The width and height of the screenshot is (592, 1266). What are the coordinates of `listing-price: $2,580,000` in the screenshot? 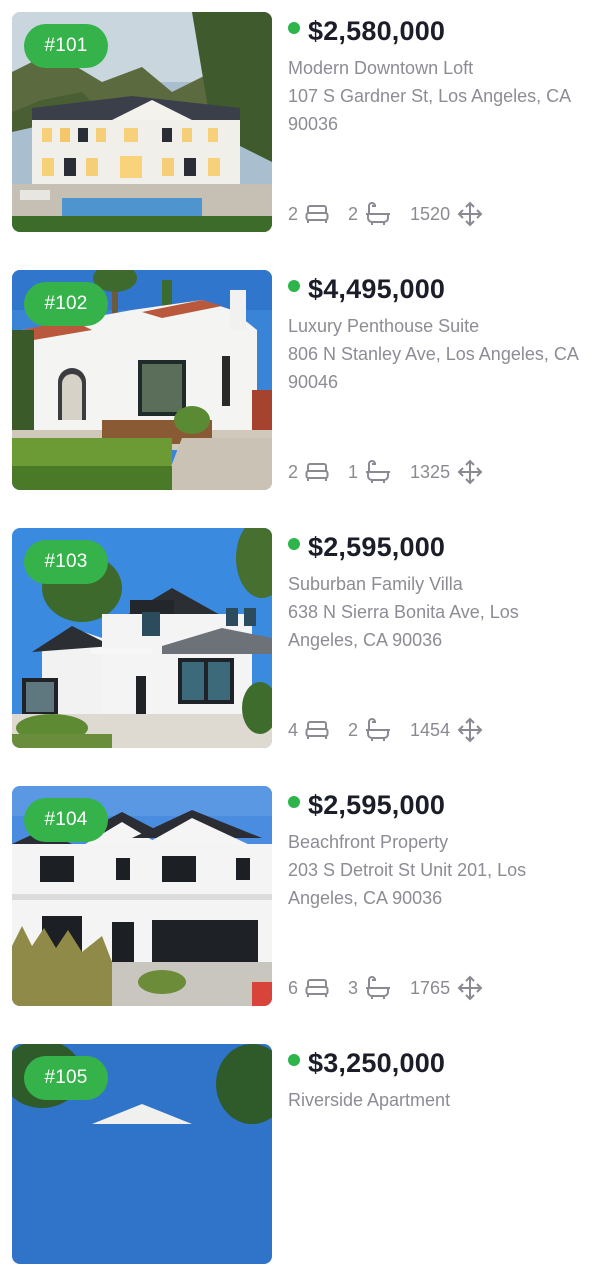 It's located at (377, 30).